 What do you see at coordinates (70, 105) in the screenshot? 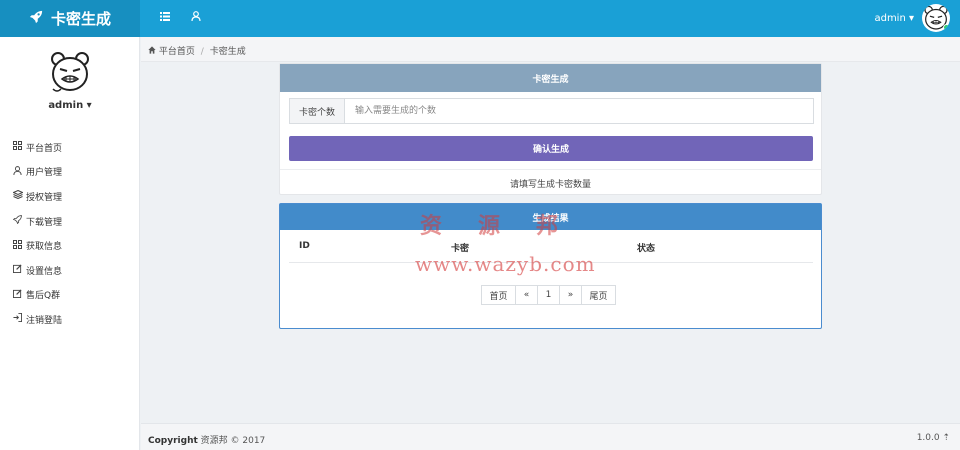
I see `sidebar-username-dropdown: admin ▾` at bounding box center [70, 105].